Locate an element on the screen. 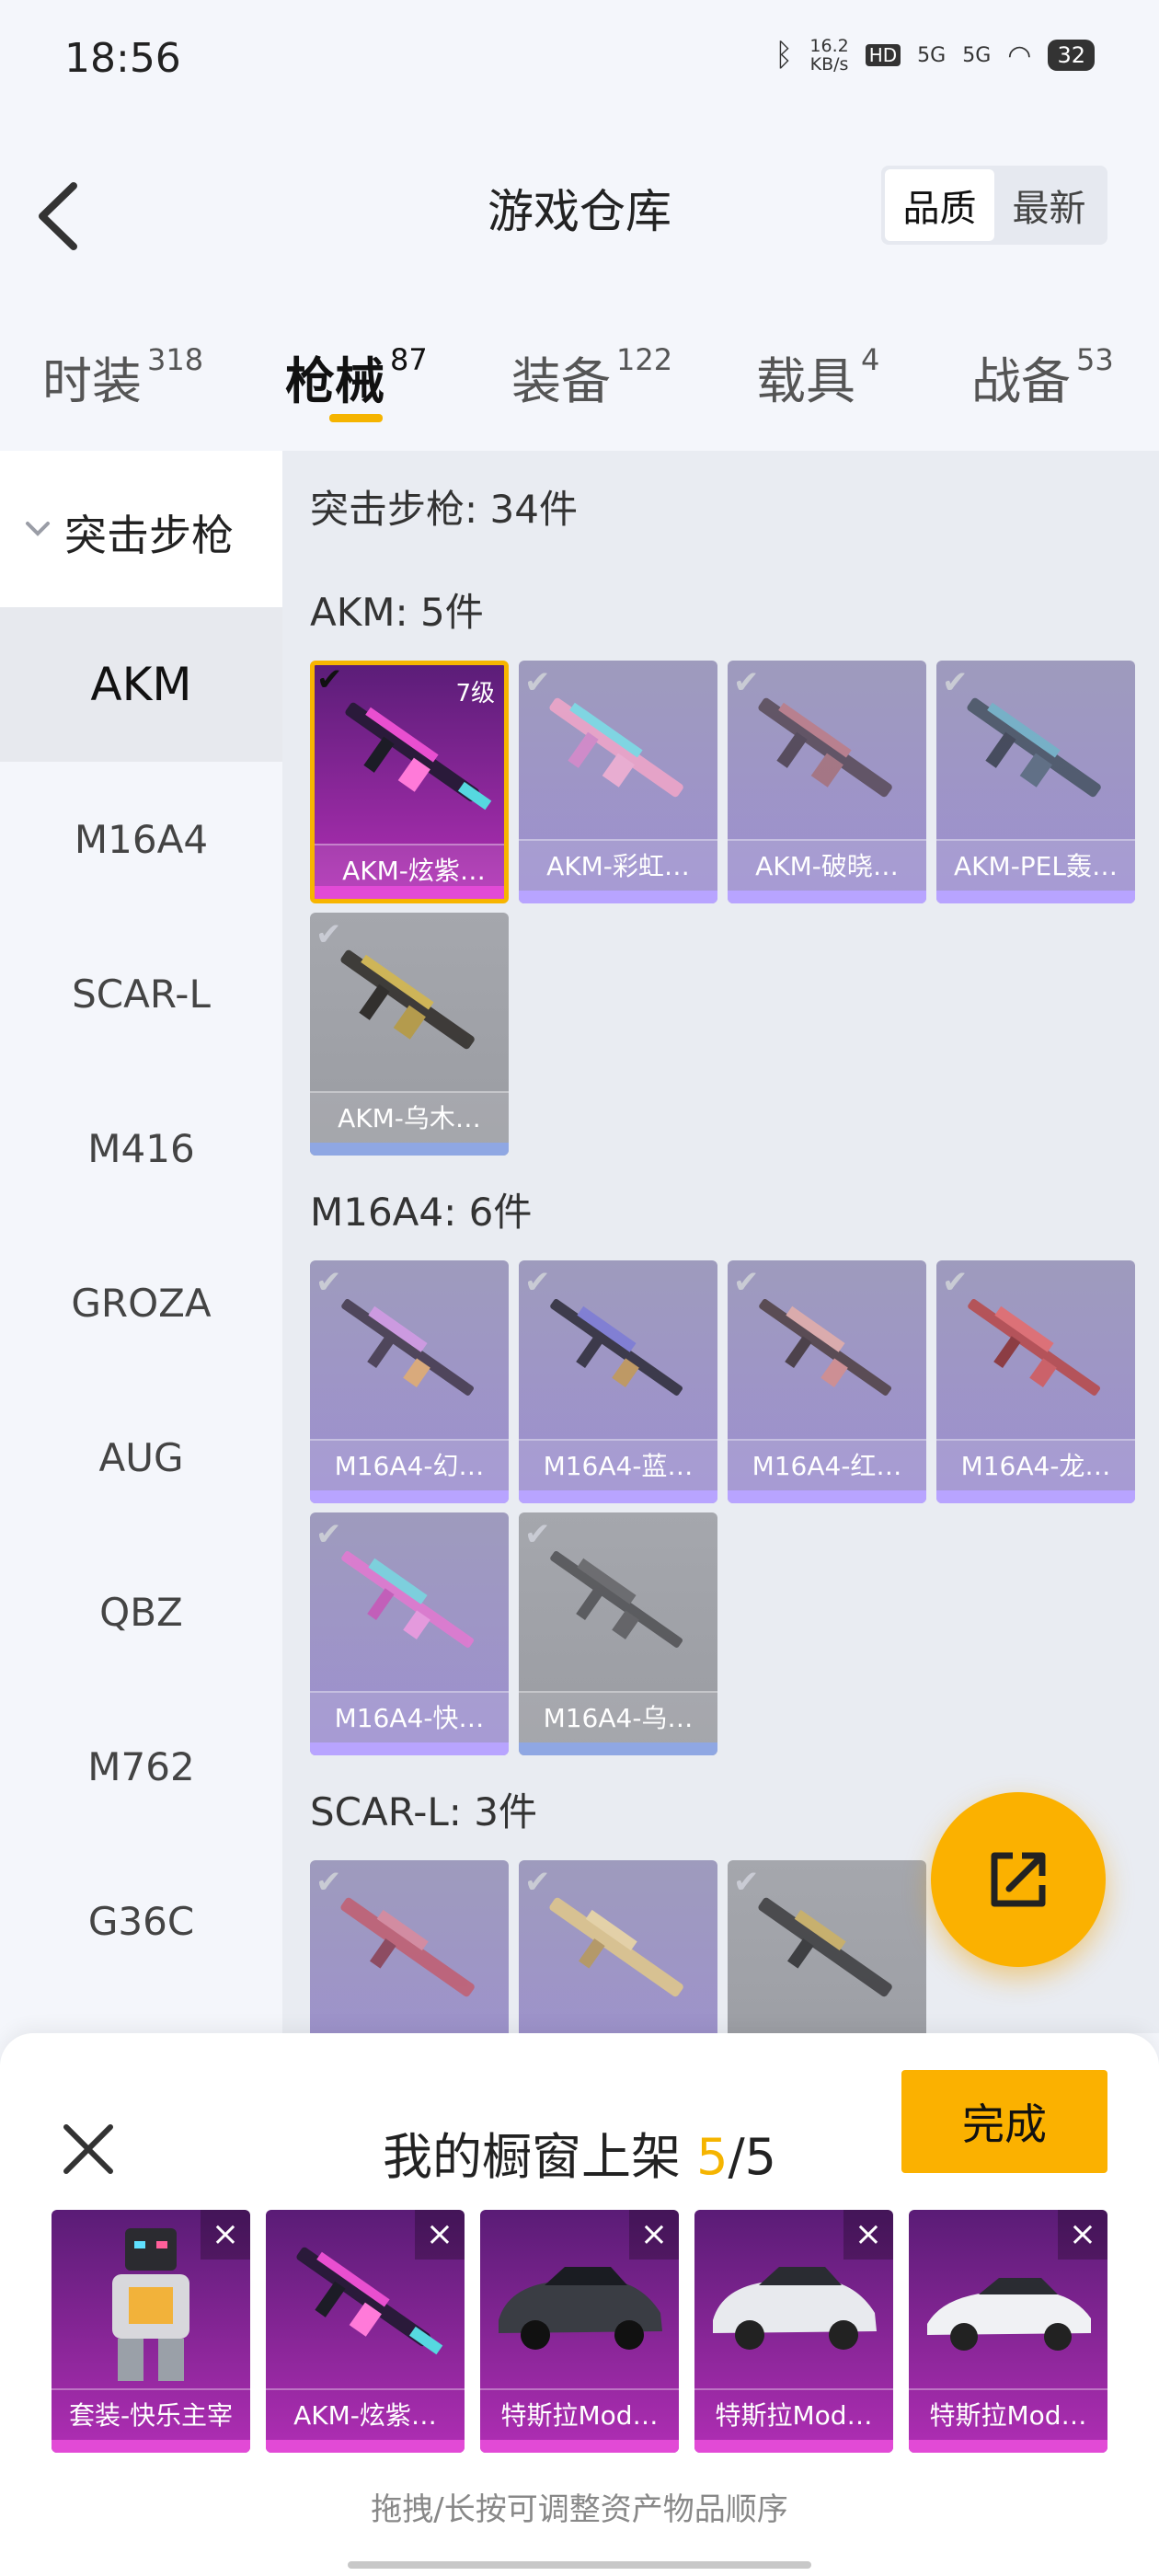 Image resolution: width=1159 pixels, height=2576 pixels. nav-item-aug: AUG is located at coordinates (141, 1457).